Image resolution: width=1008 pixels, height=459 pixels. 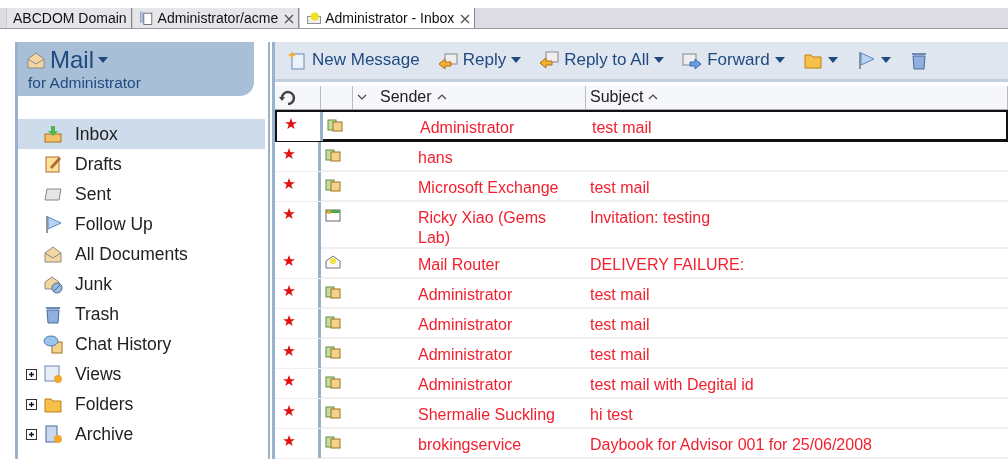 I want to click on subject-cell-text: hi test, so click(x=611, y=415).